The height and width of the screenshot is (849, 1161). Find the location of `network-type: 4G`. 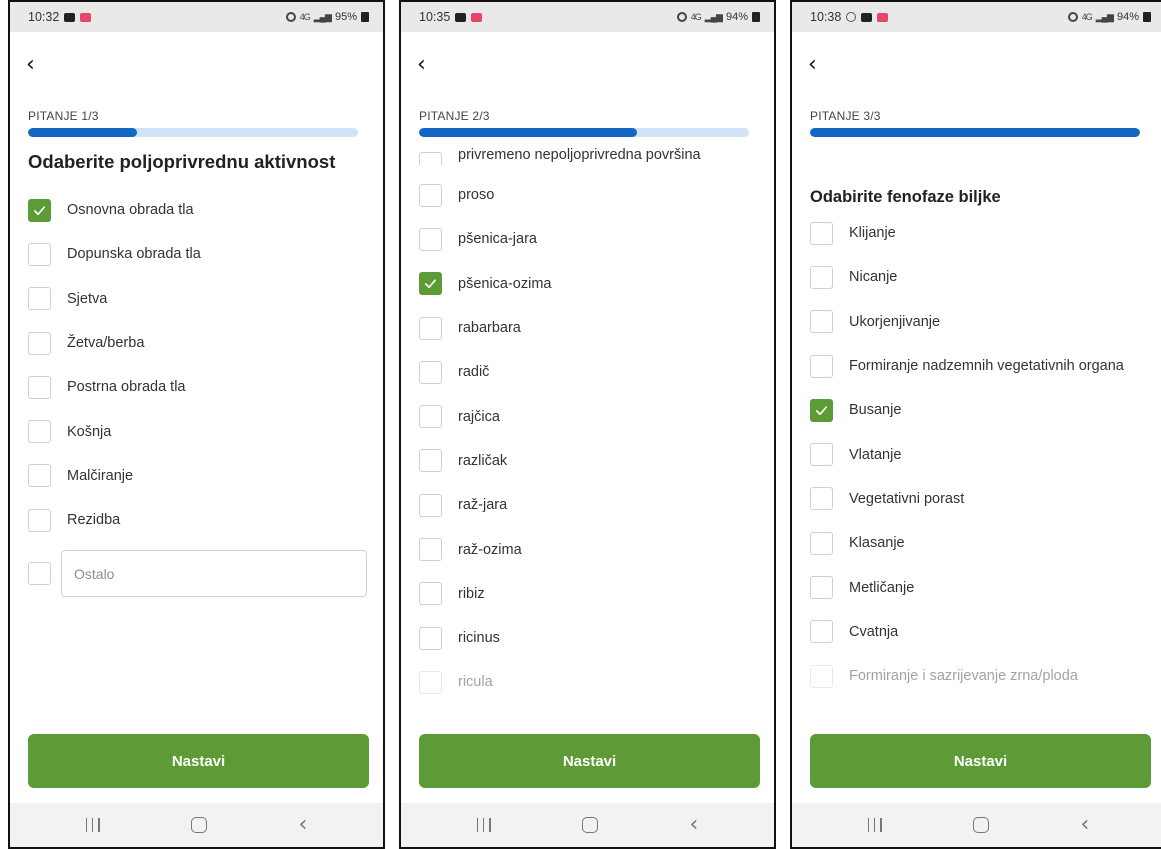

network-type: 4G is located at coordinates (696, 17).